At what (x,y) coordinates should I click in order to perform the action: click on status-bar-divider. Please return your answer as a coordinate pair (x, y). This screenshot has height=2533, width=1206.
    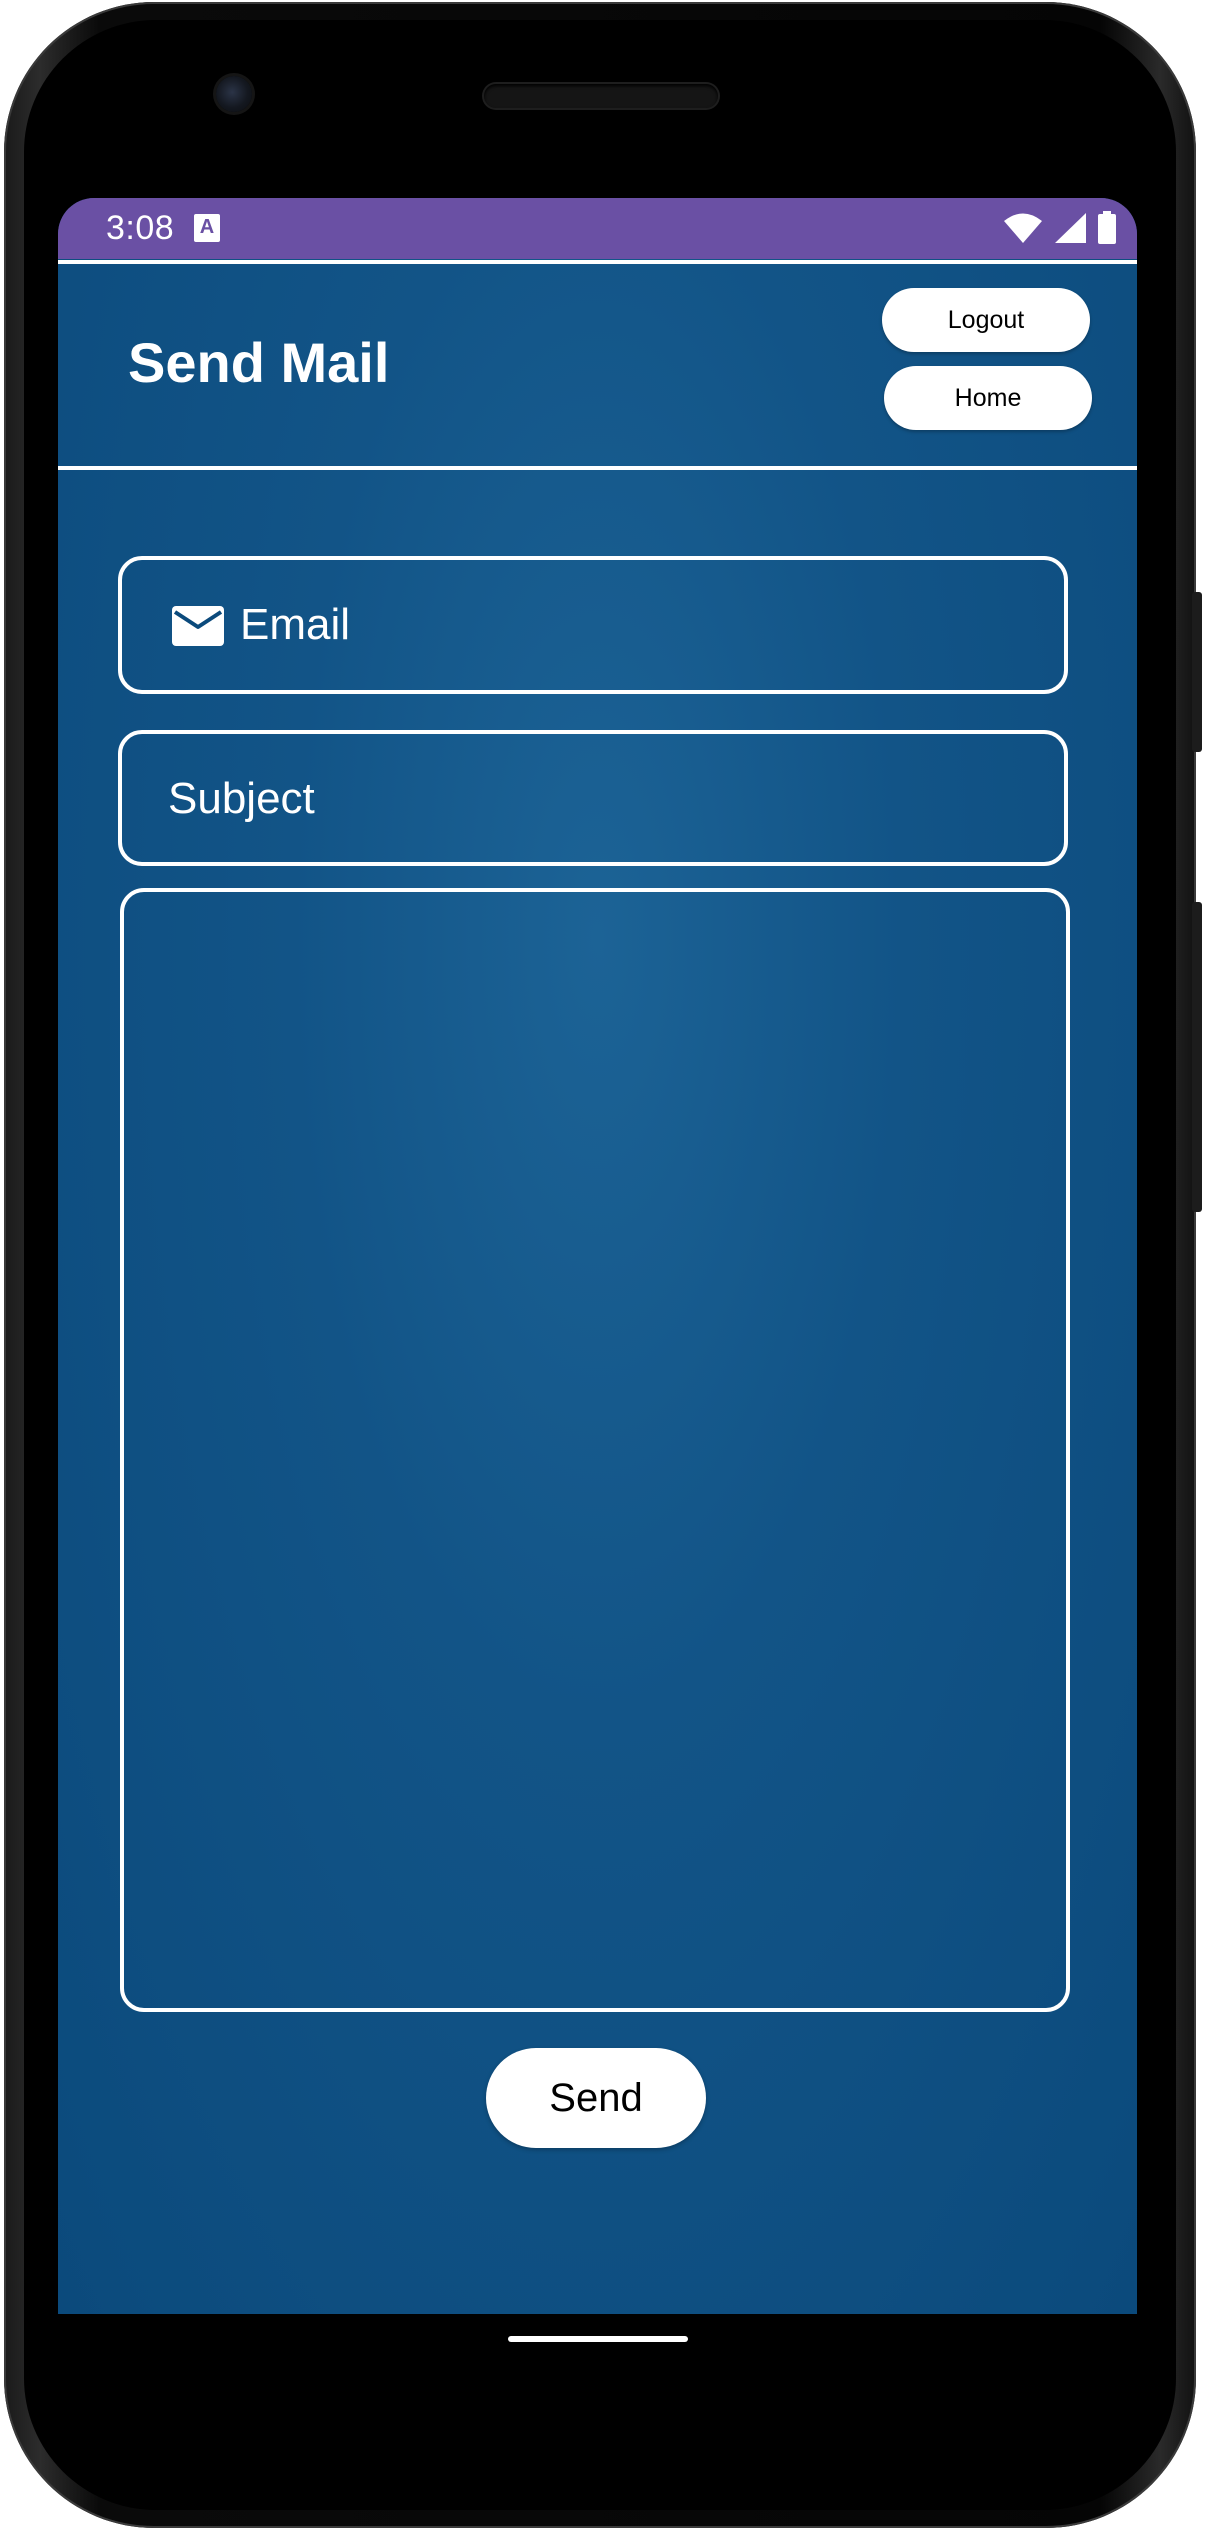
    Looking at the image, I should click on (597, 262).